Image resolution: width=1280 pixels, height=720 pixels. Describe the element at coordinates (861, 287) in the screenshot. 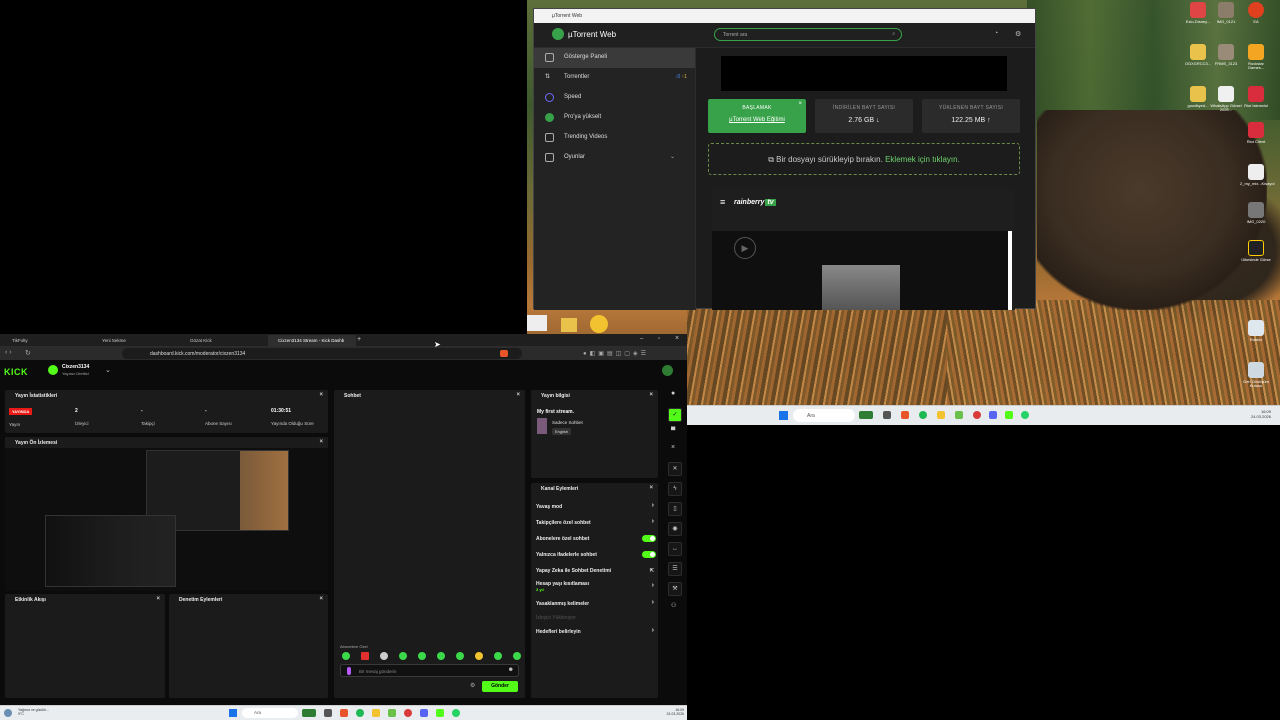

I see `video-thumbnail` at that location.